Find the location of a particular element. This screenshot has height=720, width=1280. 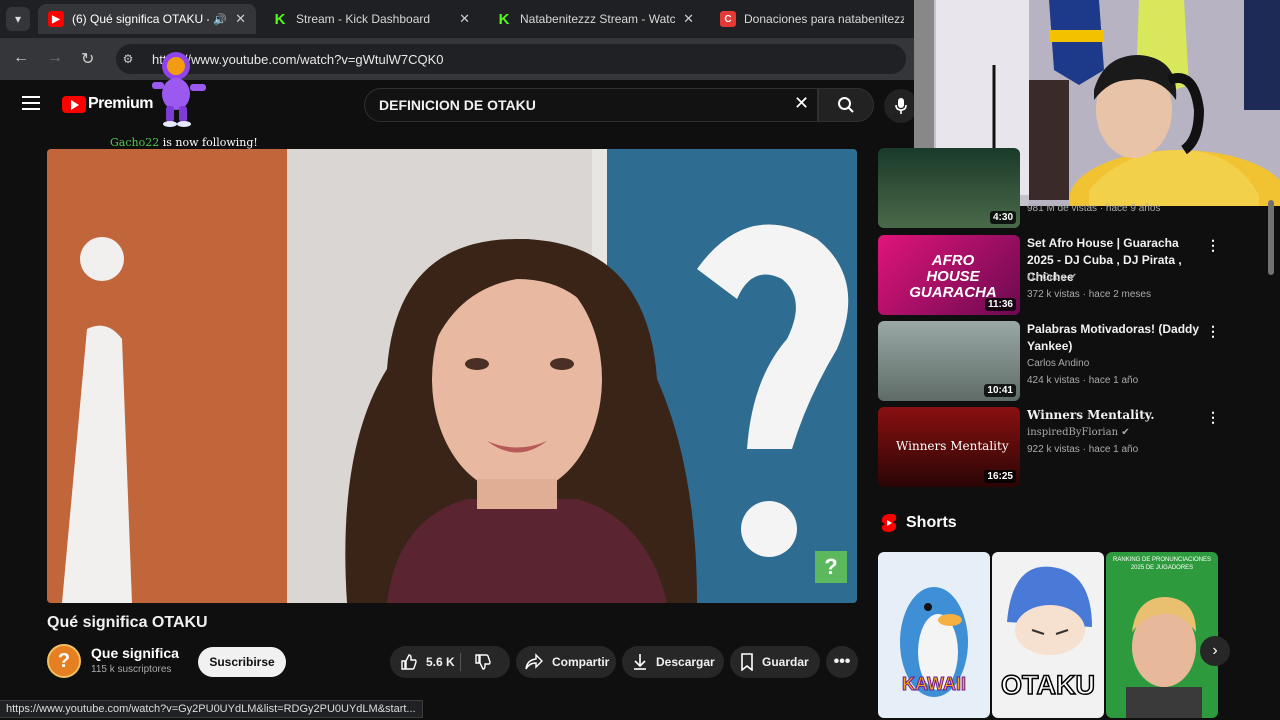

download-button: Descargar is located at coordinates (673, 662).